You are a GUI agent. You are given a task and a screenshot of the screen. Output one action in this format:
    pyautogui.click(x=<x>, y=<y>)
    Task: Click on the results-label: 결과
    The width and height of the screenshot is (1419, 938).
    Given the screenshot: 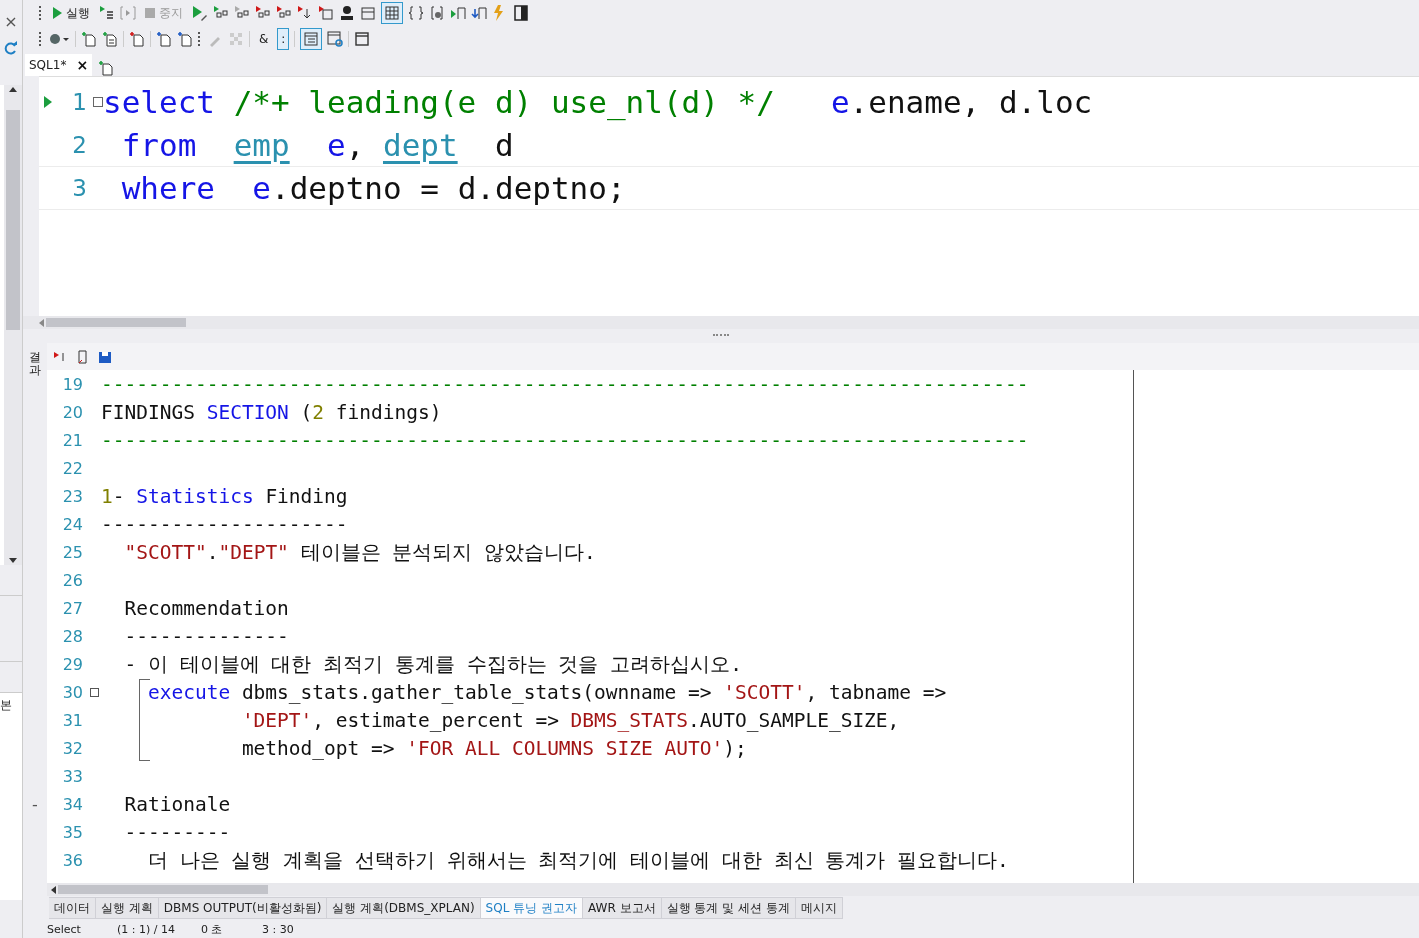 What is the action you would take?
    pyautogui.click(x=35, y=364)
    